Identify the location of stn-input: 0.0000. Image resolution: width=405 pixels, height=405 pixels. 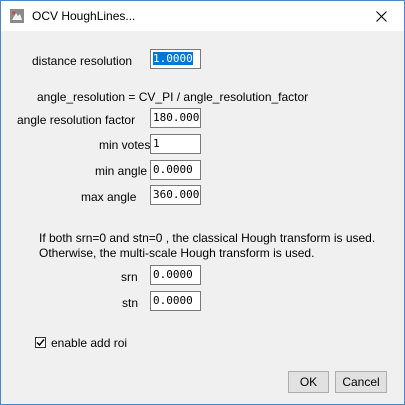
(175, 301).